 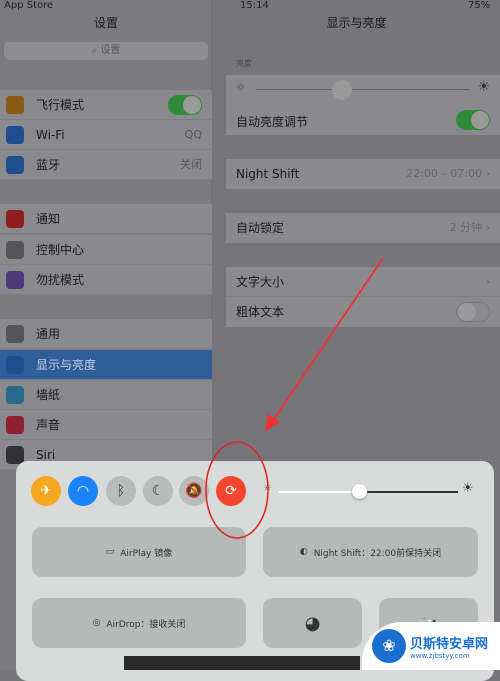 I want to click on watermark-logo: ❀, so click(x=389, y=646).